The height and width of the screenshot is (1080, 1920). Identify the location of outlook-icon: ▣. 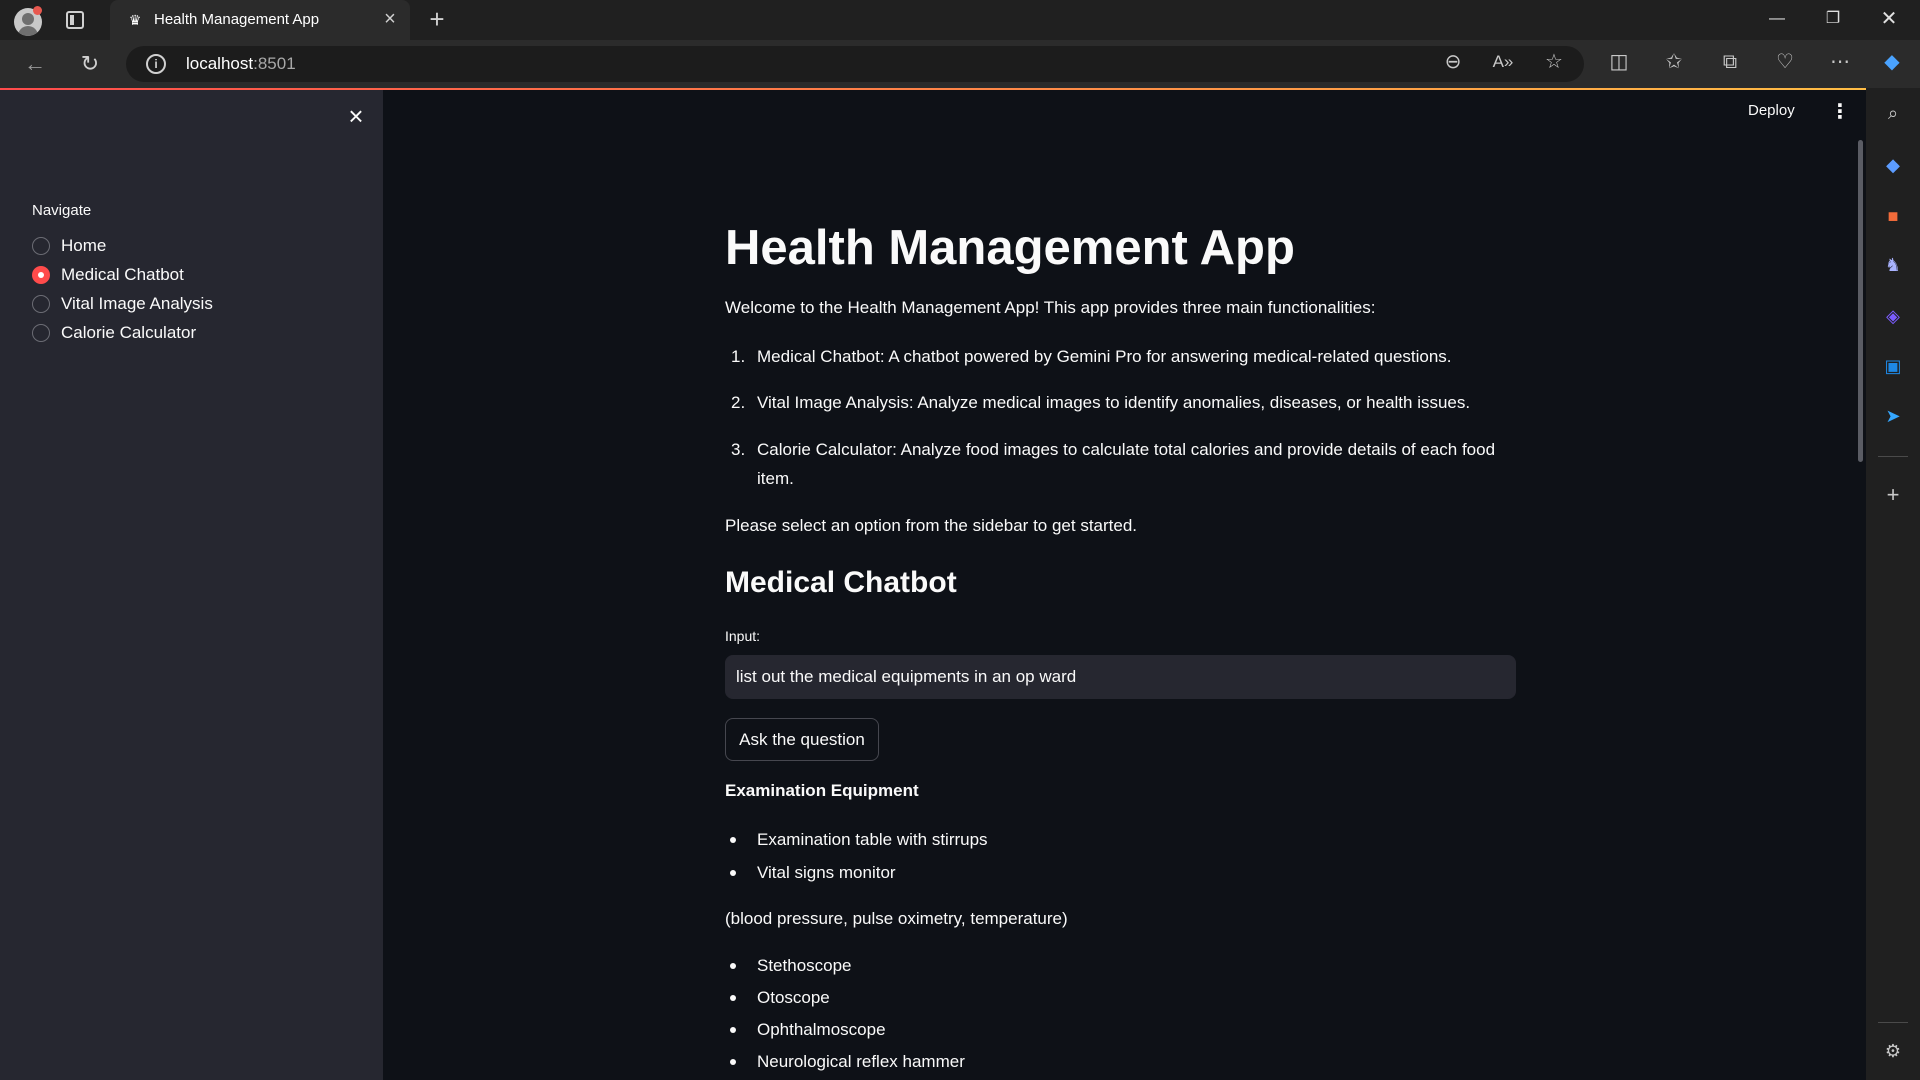
(1893, 366).